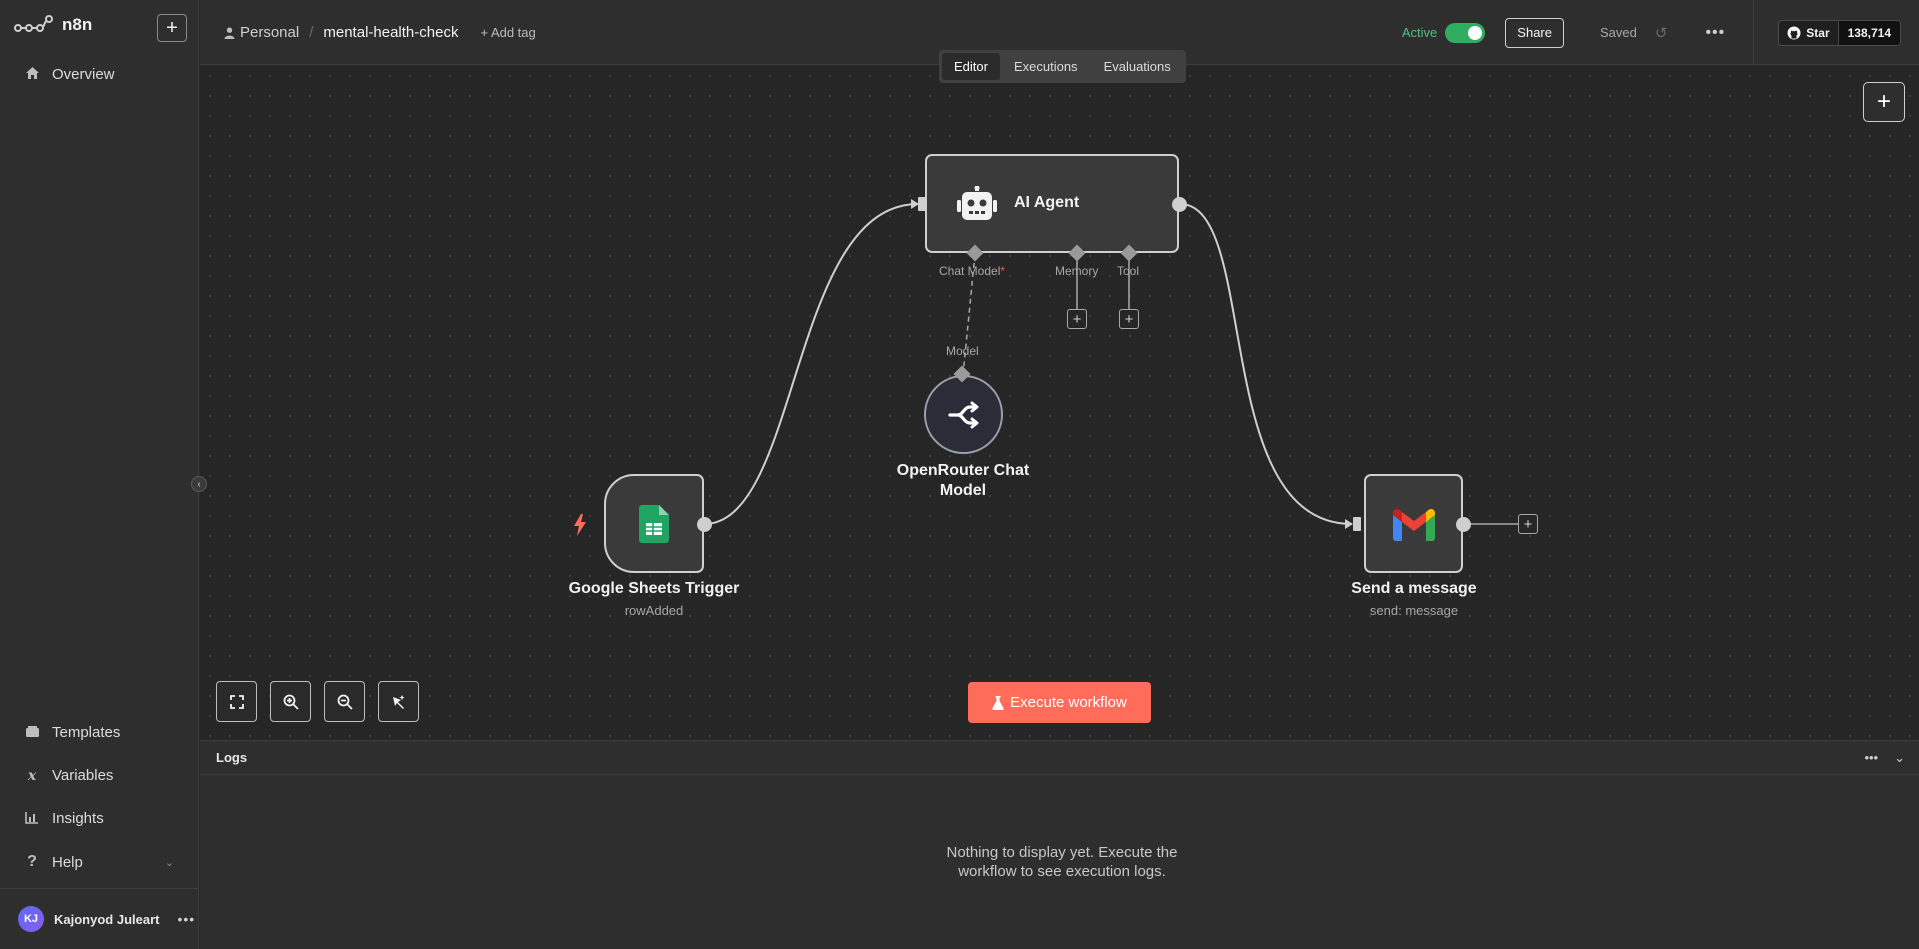 The height and width of the screenshot is (949, 1919). What do you see at coordinates (1077, 271) in the screenshot?
I see `memory-port-label: Memory` at bounding box center [1077, 271].